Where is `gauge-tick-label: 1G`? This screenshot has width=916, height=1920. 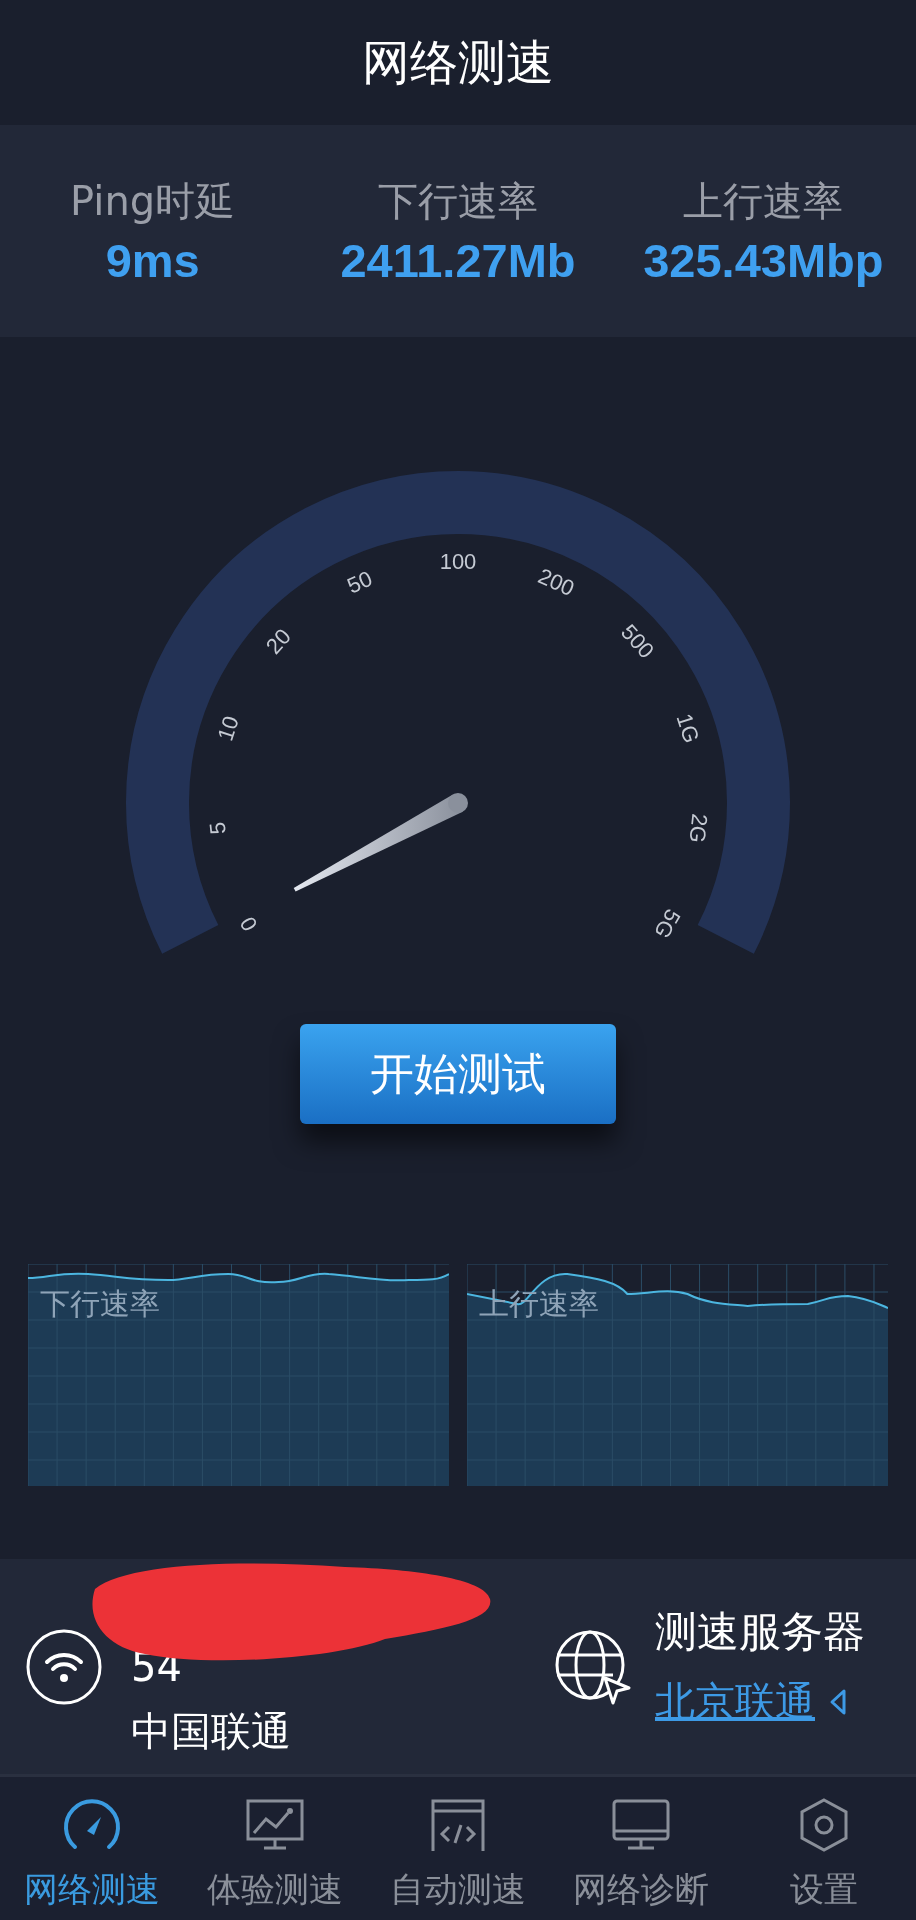
gauge-tick-label: 1G is located at coordinates (688, 728).